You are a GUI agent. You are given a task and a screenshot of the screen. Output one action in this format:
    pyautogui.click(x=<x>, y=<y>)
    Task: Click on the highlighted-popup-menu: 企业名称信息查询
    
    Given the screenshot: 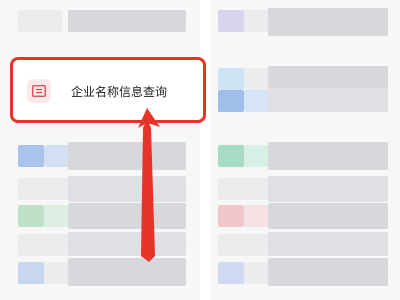 What is the action you would take?
    pyautogui.click(x=108, y=90)
    